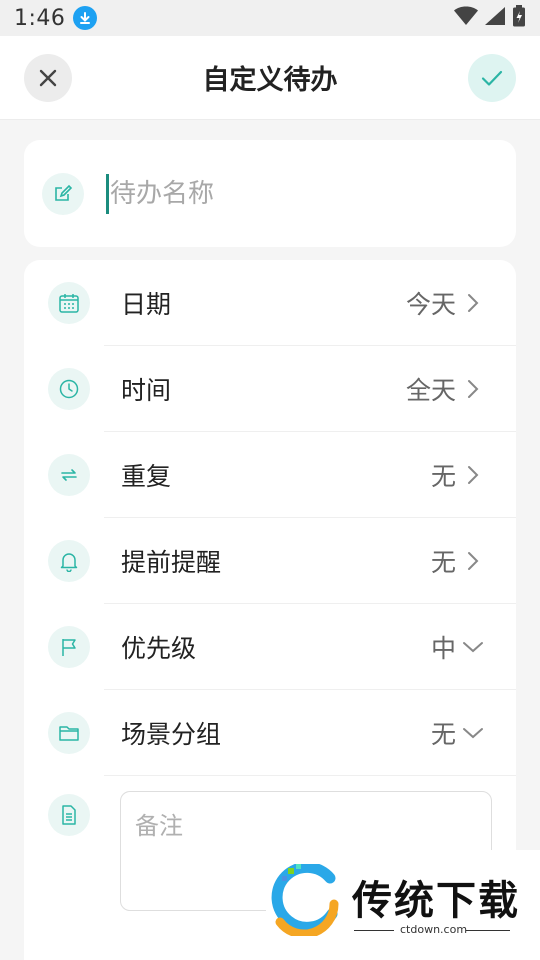 The width and height of the screenshot is (540, 960). I want to click on battery-icon, so click(519, 18).